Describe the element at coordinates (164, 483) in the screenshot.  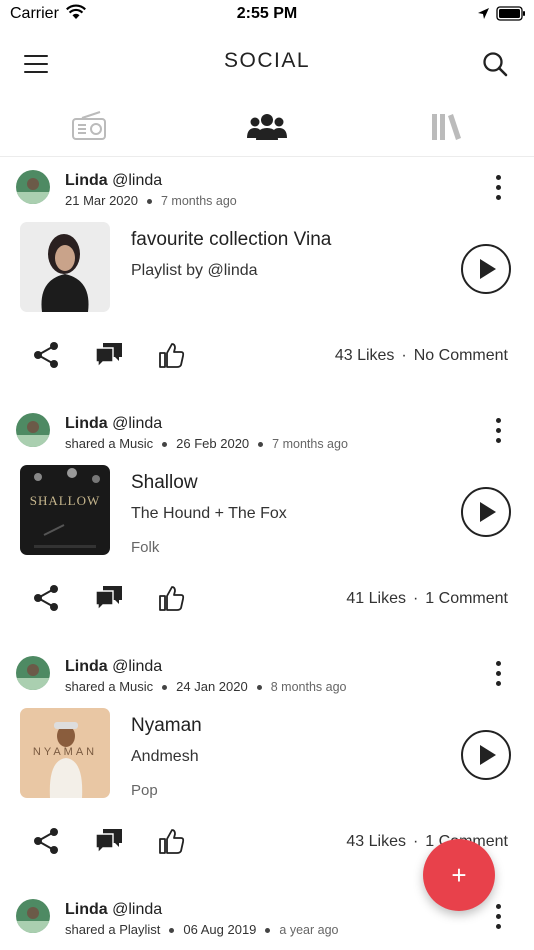
I see `track-title: Shallow` at that location.